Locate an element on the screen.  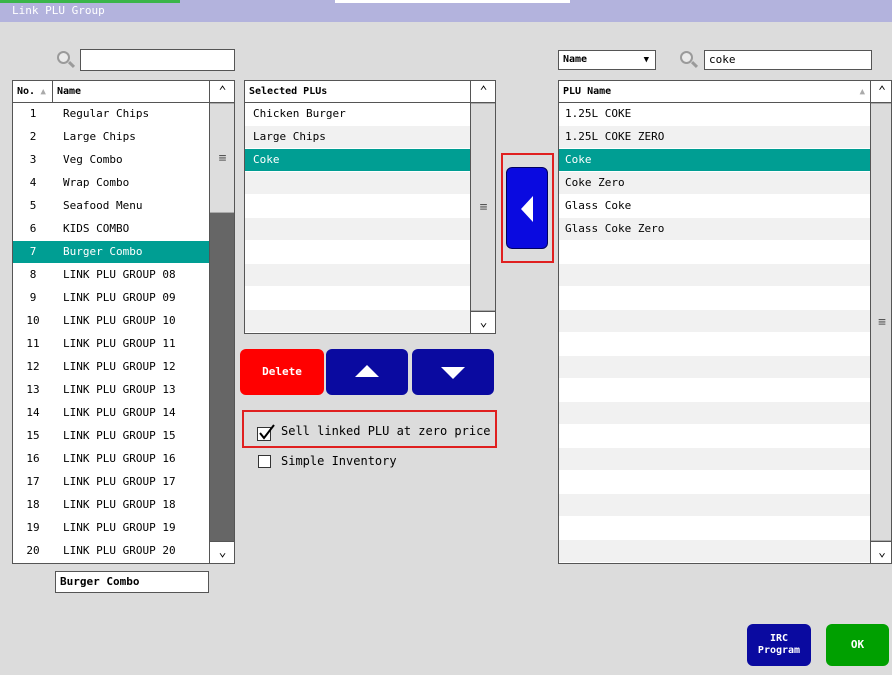
row-number: 14 is located at coordinates (33, 412).